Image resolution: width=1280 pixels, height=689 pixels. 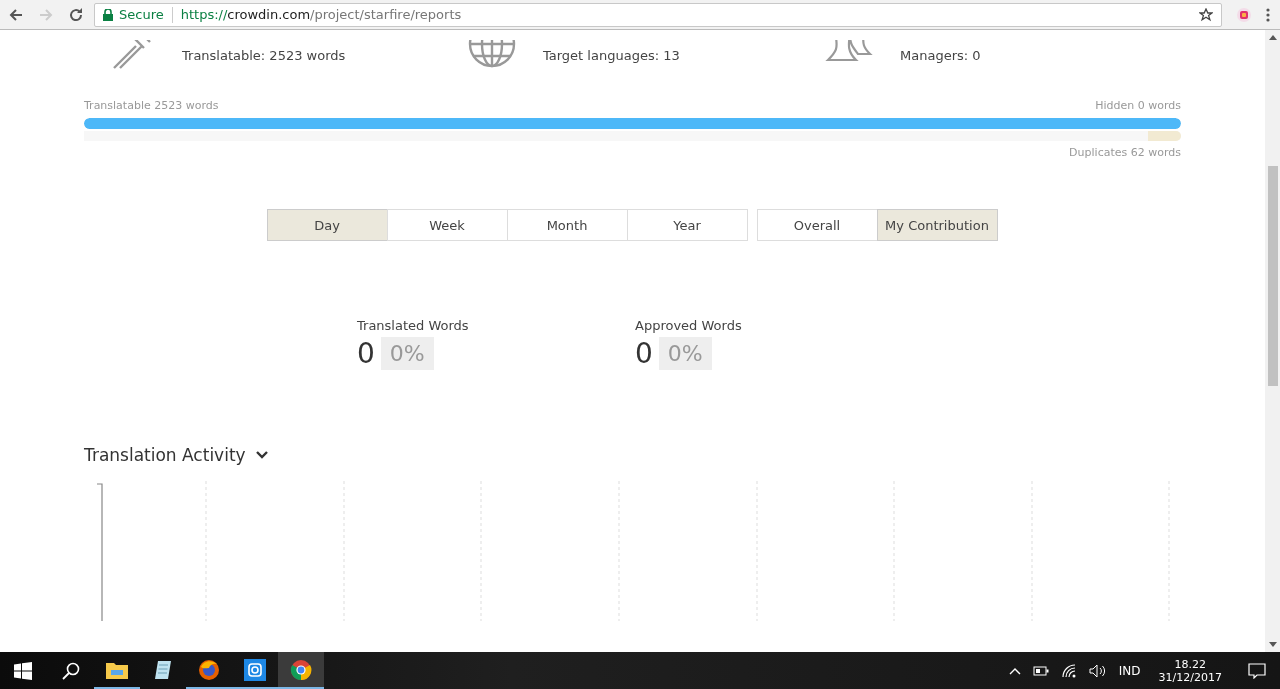 What do you see at coordinates (1272, 276) in the screenshot?
I see `scroll-thumb` at bounding box center [1272, 276].